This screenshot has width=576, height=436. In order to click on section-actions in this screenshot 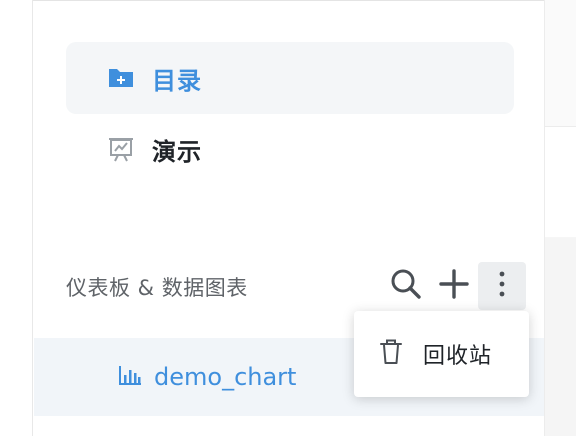, I will do `click(454, 286)`.